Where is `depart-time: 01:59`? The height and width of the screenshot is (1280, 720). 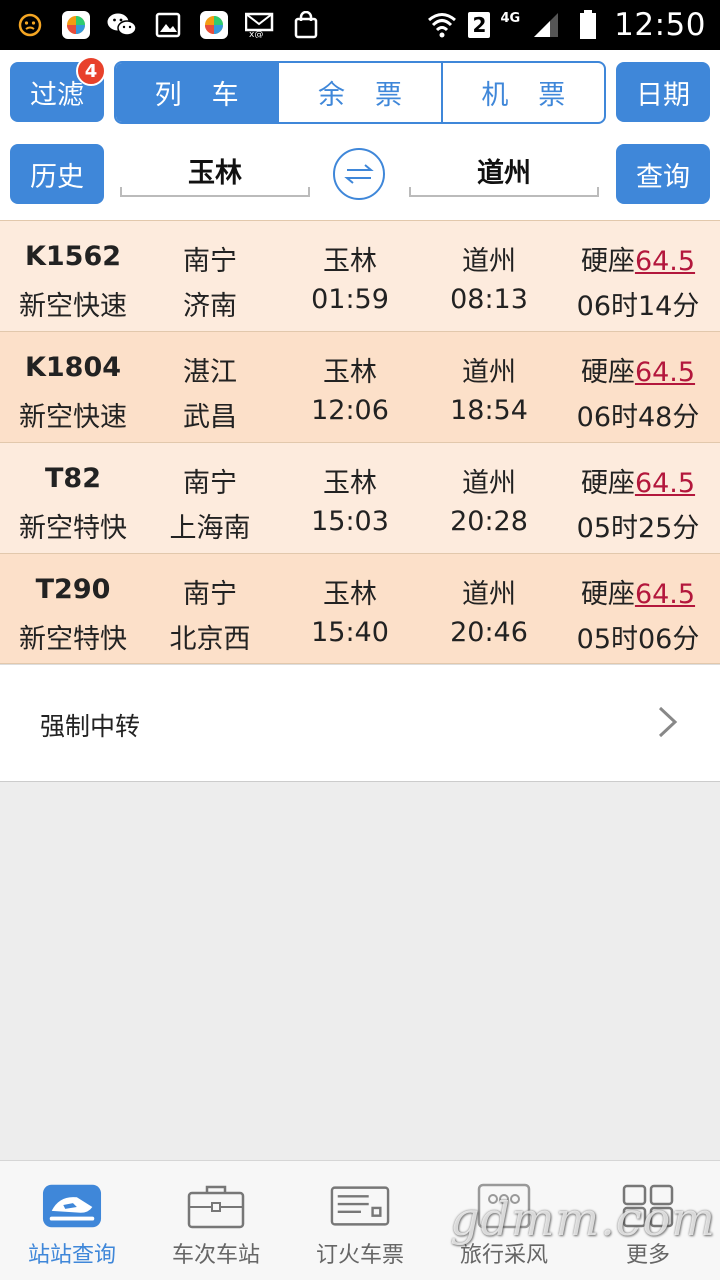
depart-time: 01:59 is located at coordinates (350, 299).